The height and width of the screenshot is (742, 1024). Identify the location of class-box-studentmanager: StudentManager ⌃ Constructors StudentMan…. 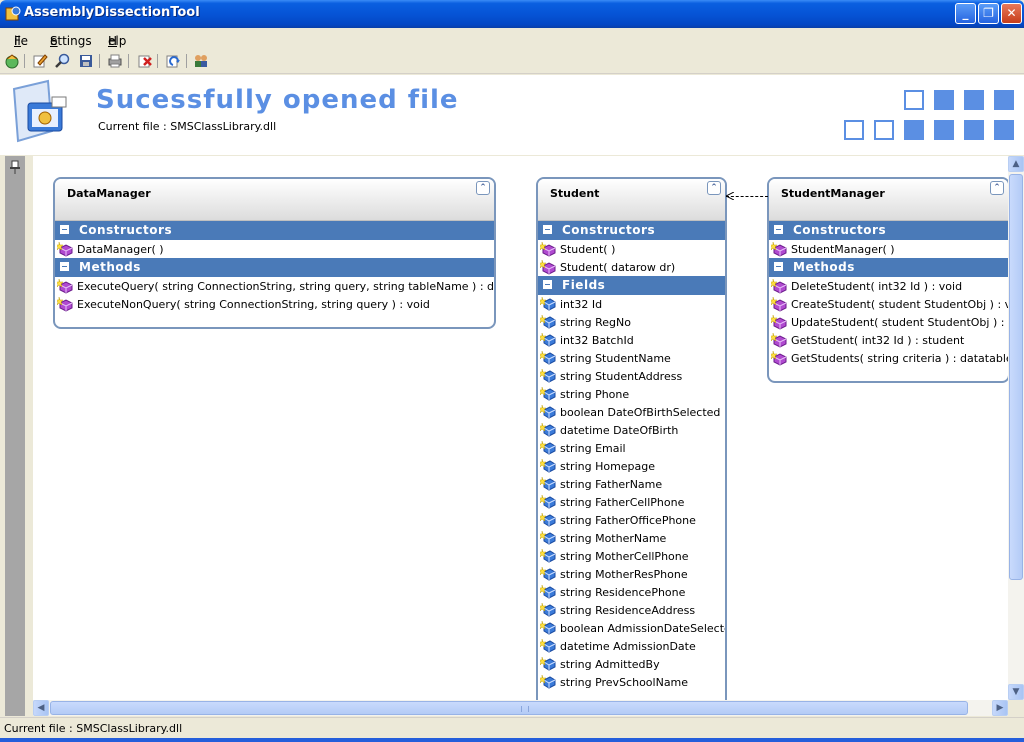
(887, 280).